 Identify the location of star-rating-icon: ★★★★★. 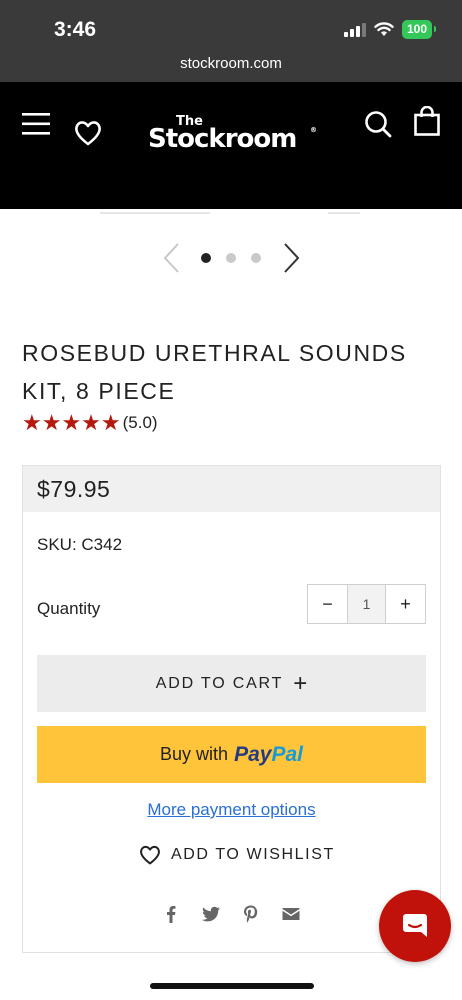
(71, 422).